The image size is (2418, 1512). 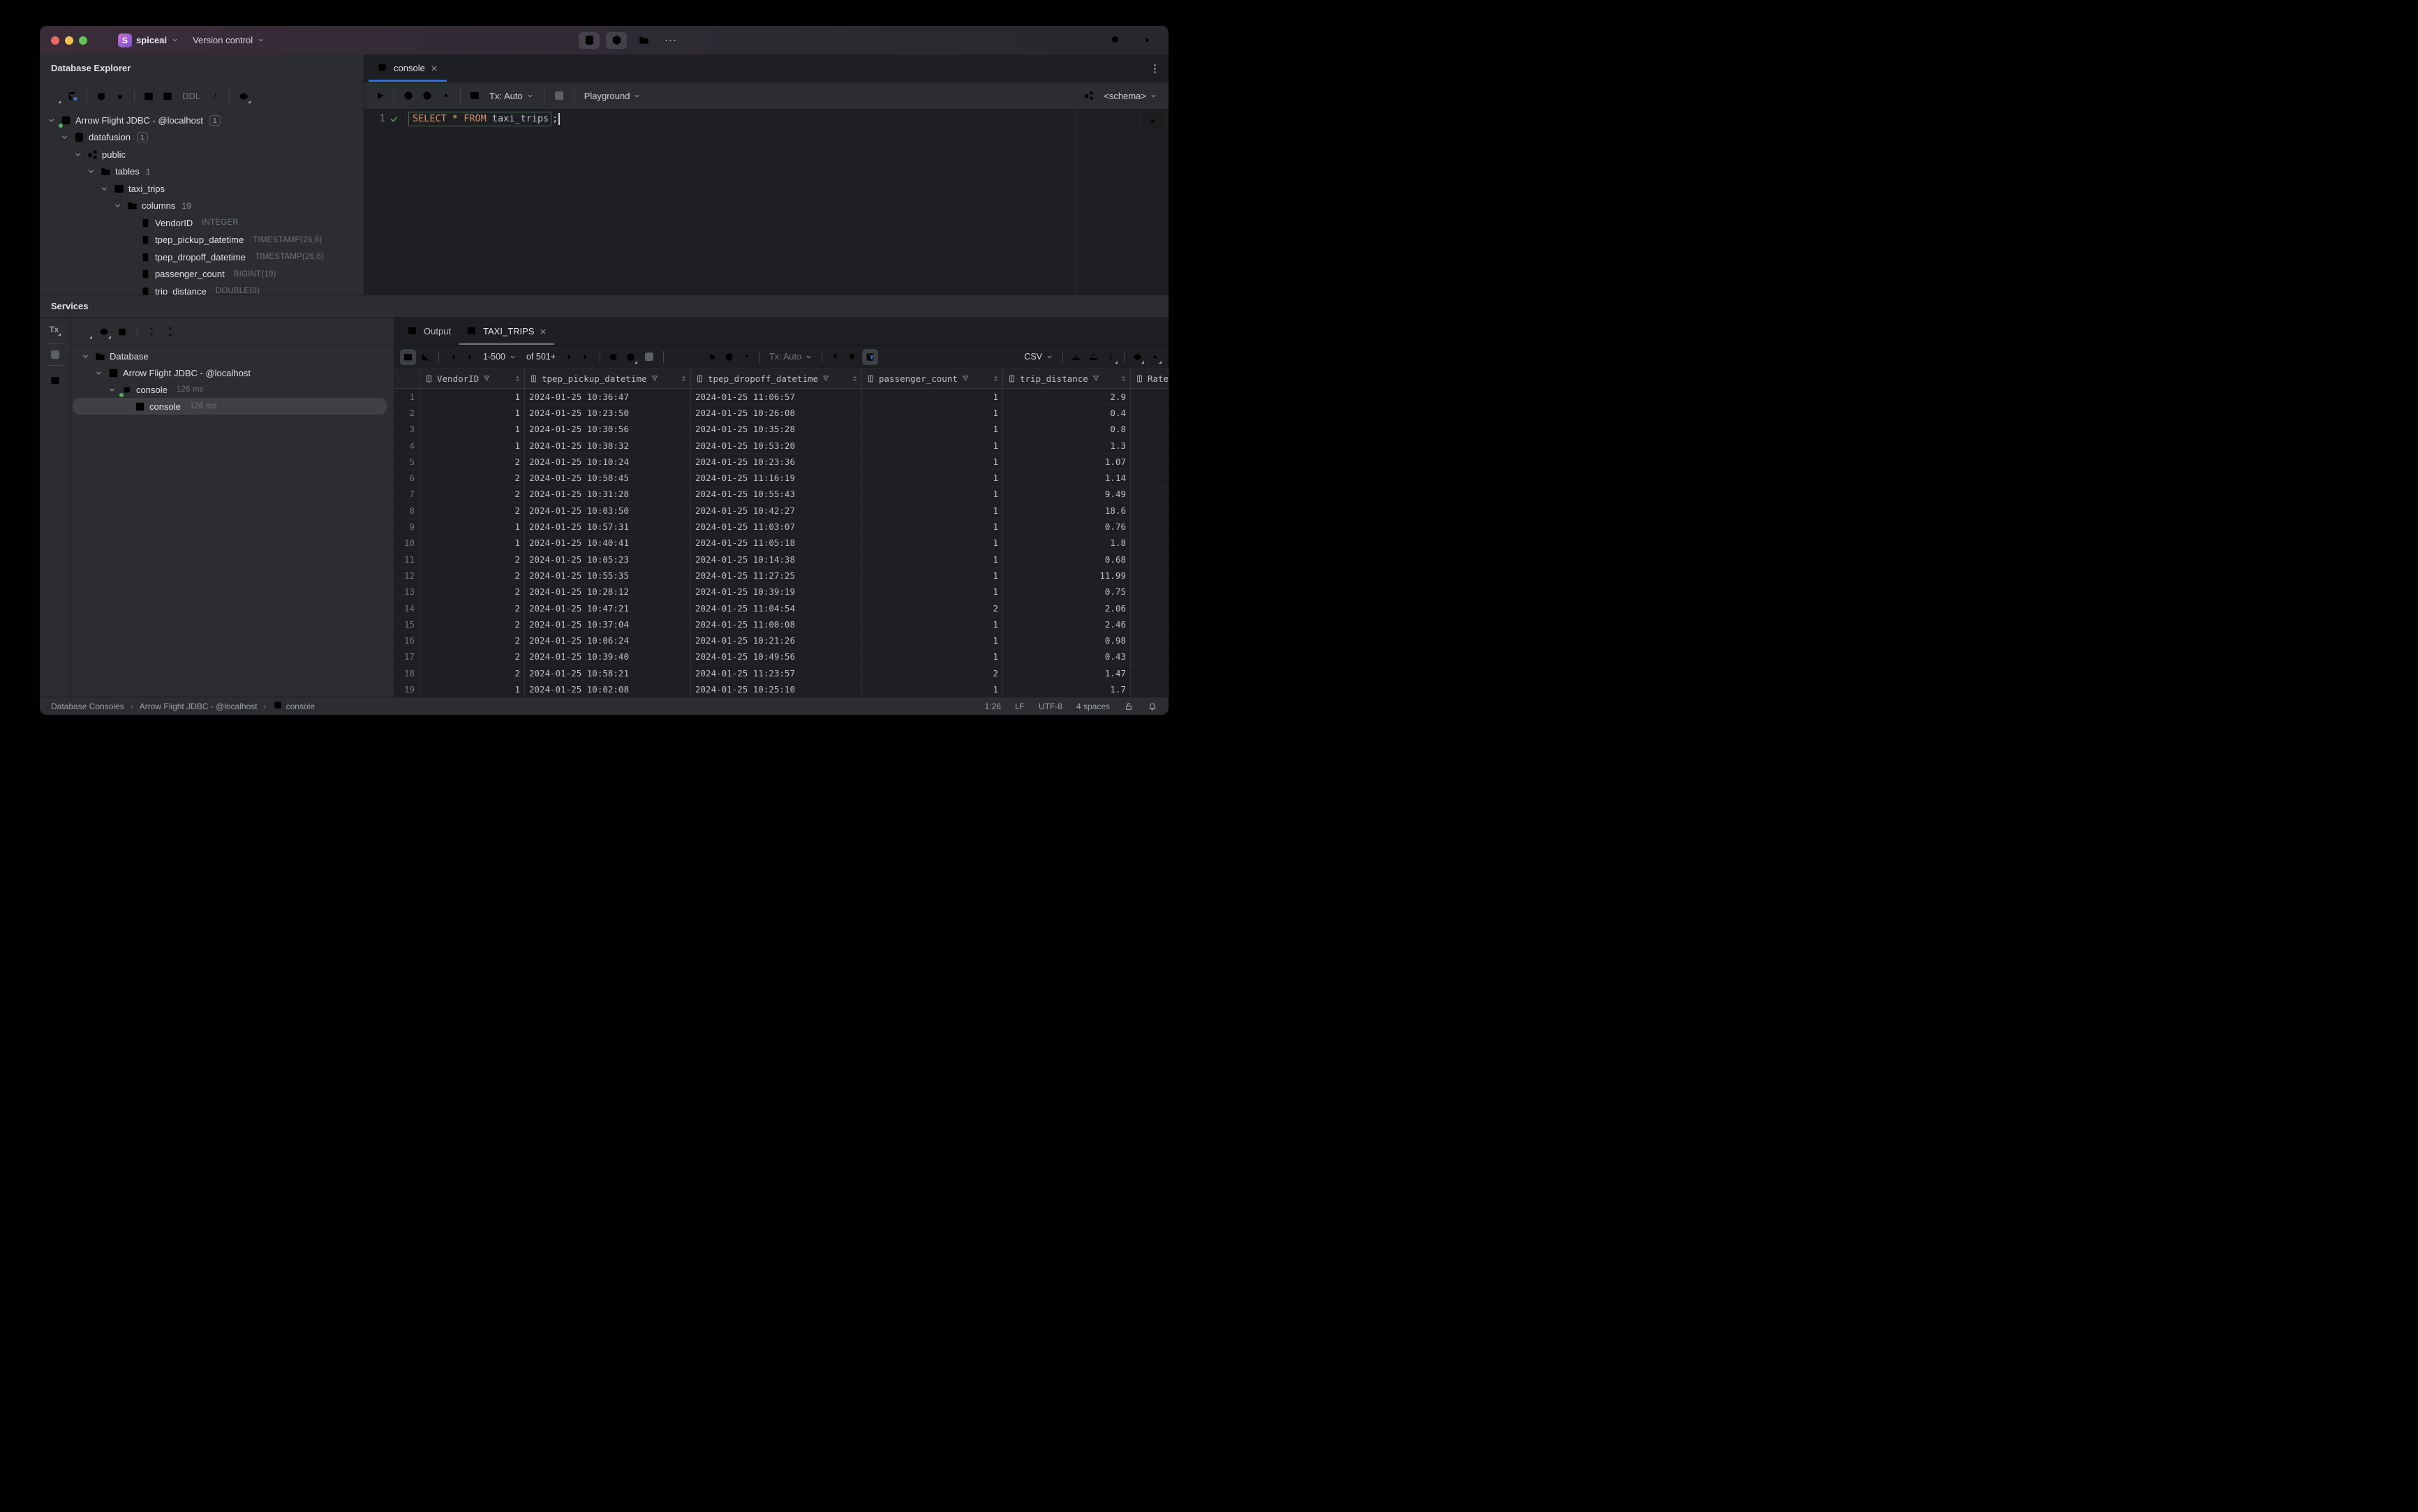 I want to click on open-table-icon, so click(x=167, y=96).